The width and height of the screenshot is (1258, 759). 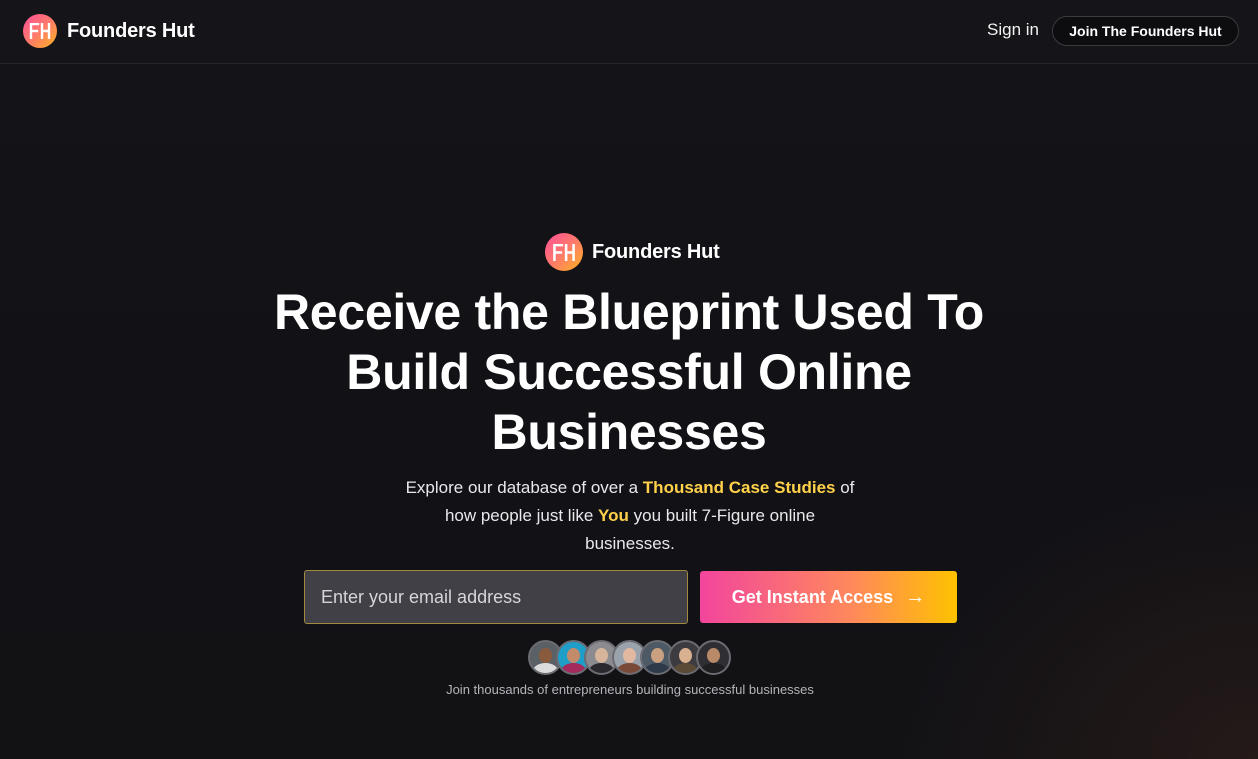 I want to click on avatar-group, so click(x=629, y=658).